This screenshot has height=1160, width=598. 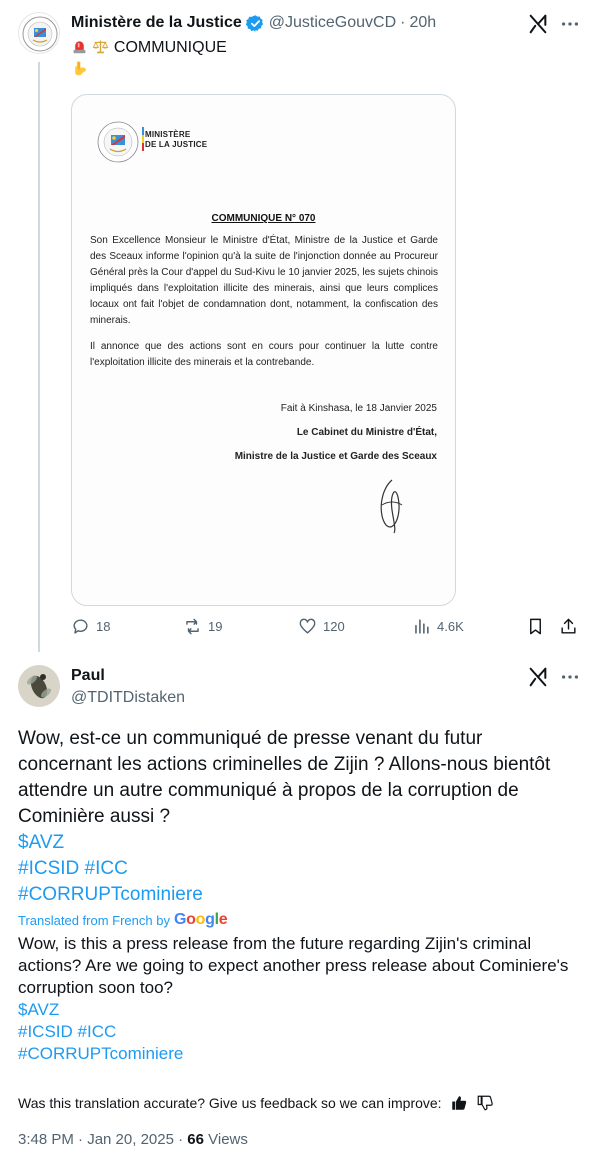 I want to click on repost-icon, so click(x=192, y=626).